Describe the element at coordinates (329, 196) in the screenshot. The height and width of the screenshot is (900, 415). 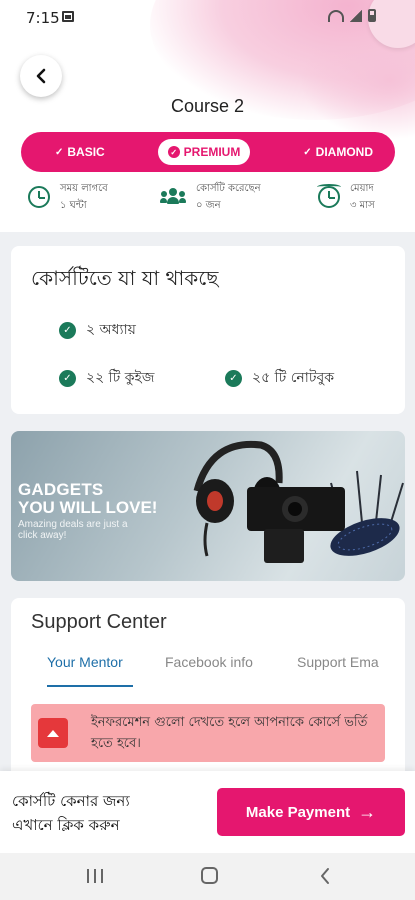
I see `alarm-icon` at that location.